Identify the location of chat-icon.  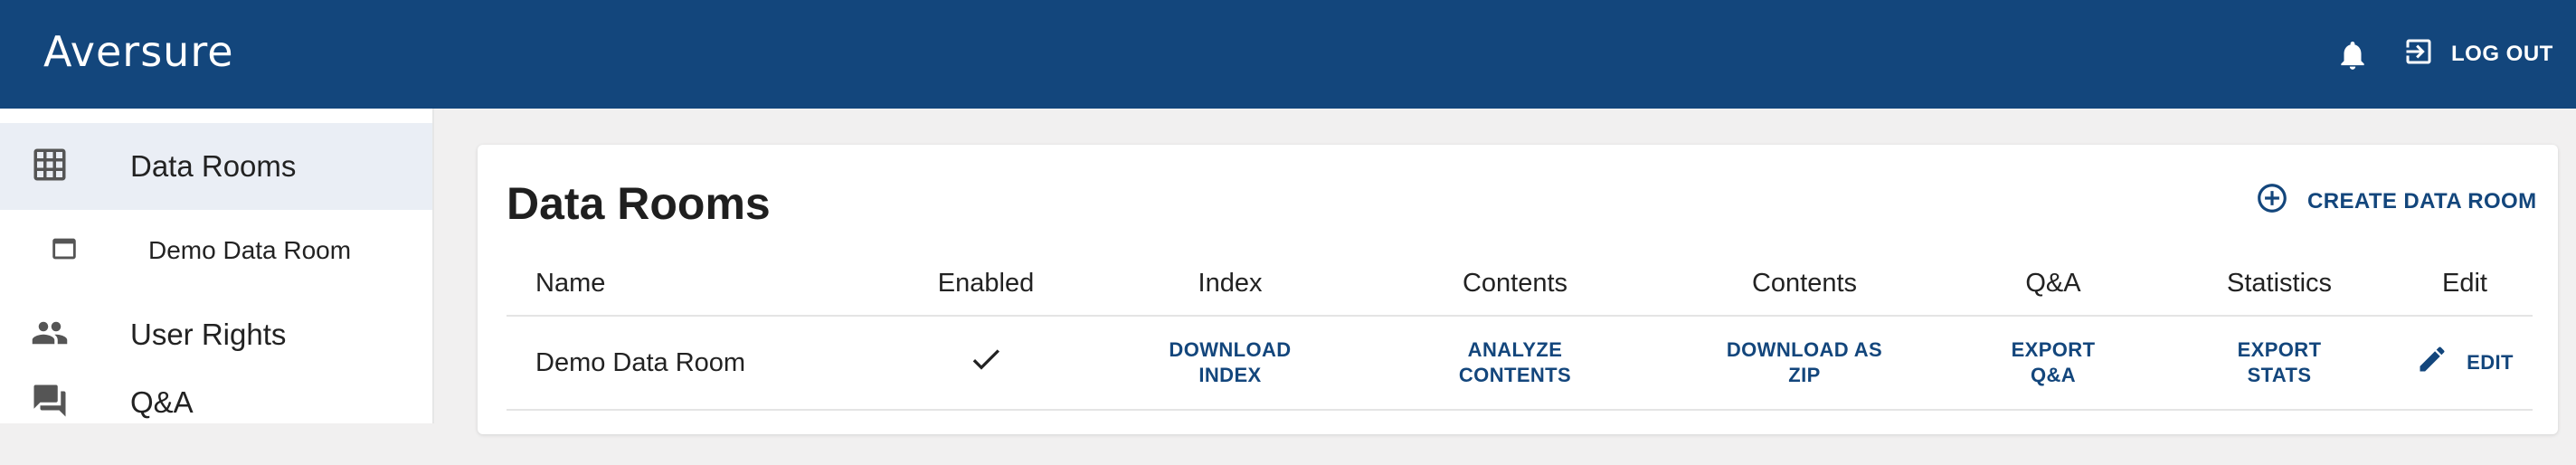
(50, 403).